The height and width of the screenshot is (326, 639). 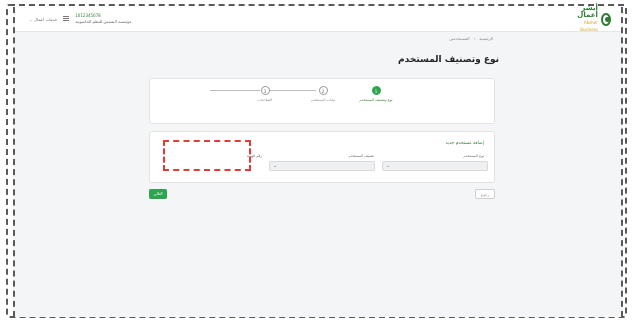 What do you see at coordinates (265, 90) in the screenshot?
I see `step-3-number: 3` at bounding box center [265, 90].